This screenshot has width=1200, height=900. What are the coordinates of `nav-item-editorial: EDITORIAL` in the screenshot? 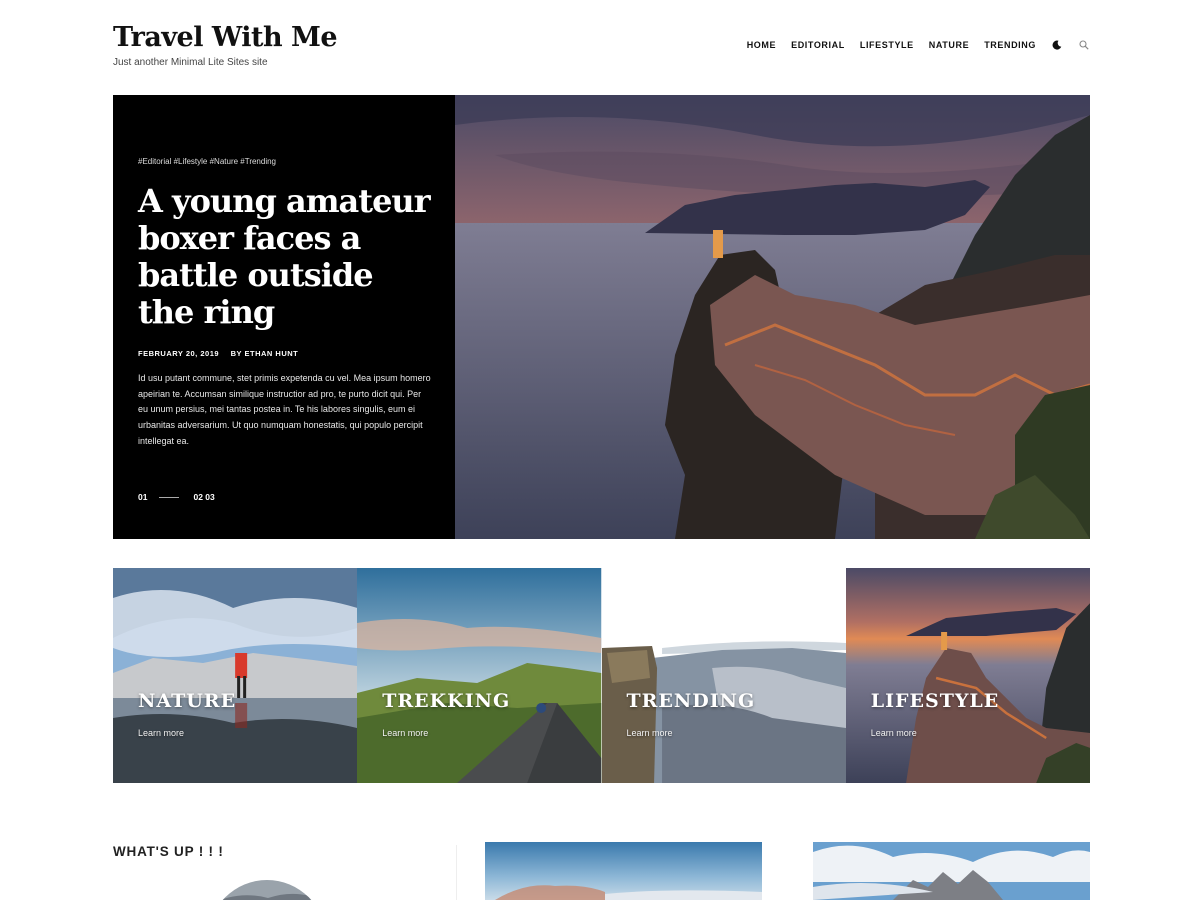 It's located at (818, 45).